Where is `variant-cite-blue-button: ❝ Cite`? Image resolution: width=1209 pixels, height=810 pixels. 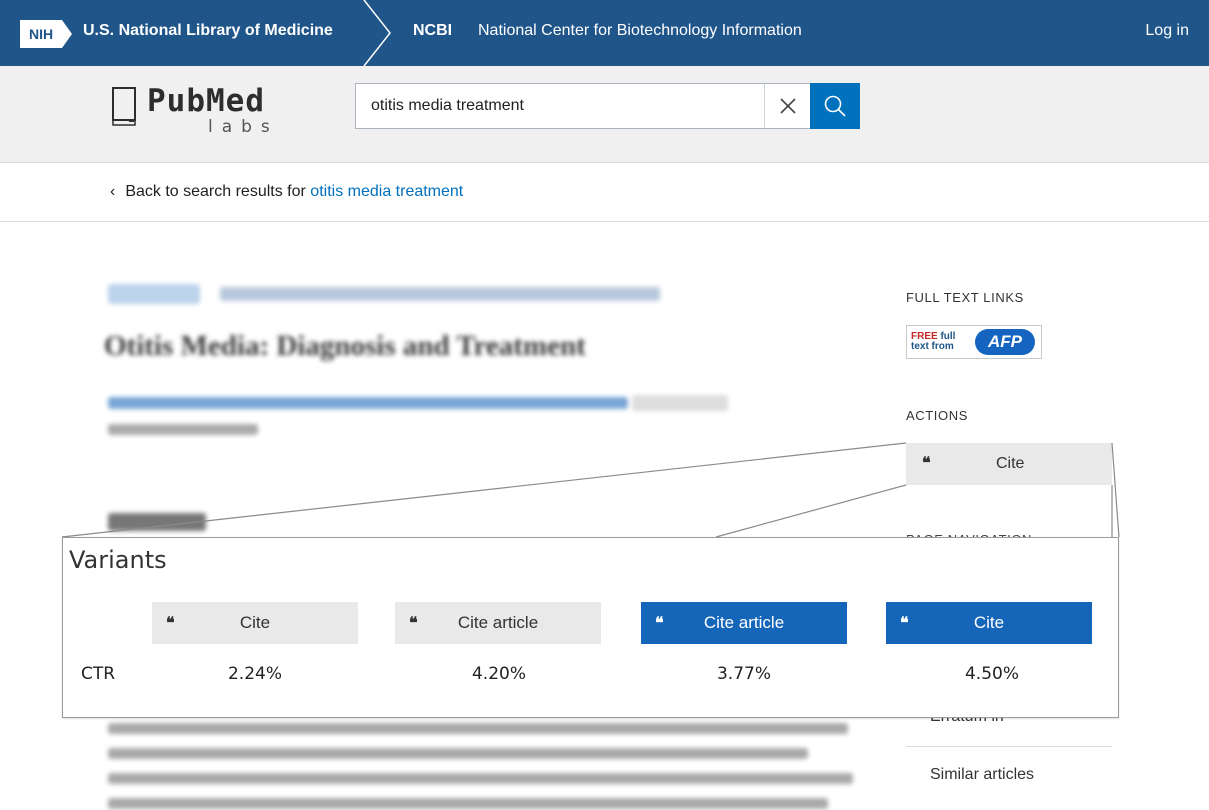
variant-cite-blue-button: ❝ Cite is located at coordinates (989, 623).